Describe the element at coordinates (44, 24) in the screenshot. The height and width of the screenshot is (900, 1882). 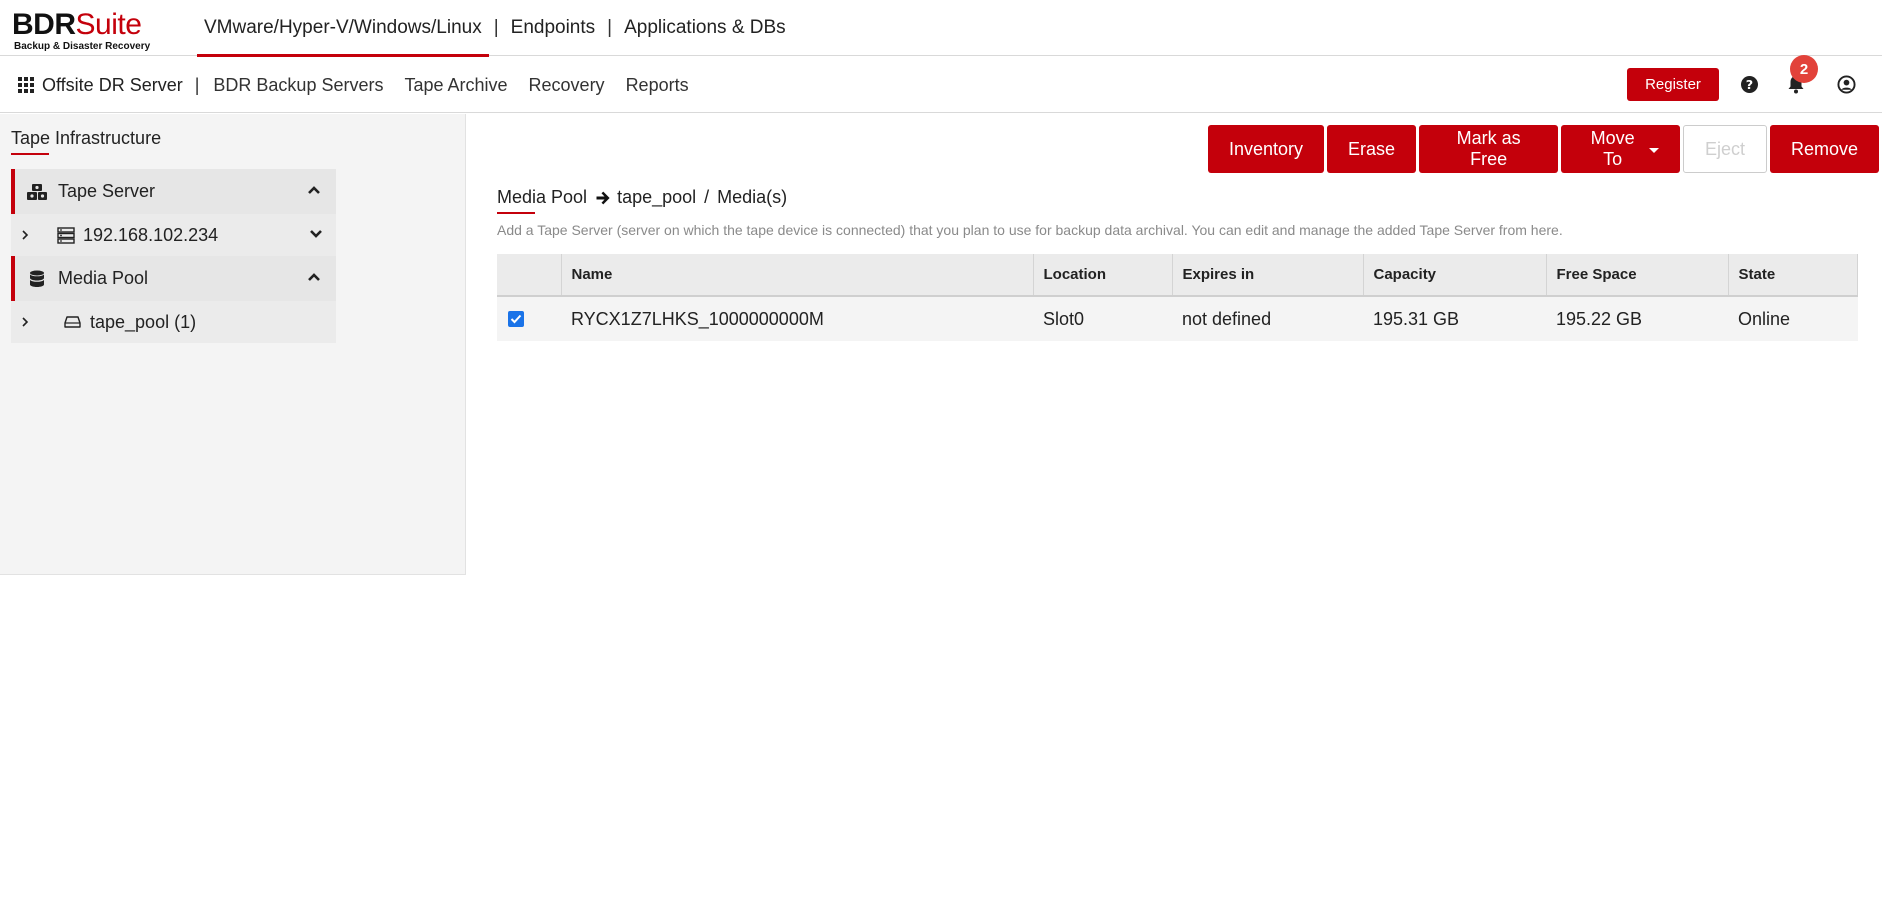
I see `logo-text-dark: BDR` at that location.